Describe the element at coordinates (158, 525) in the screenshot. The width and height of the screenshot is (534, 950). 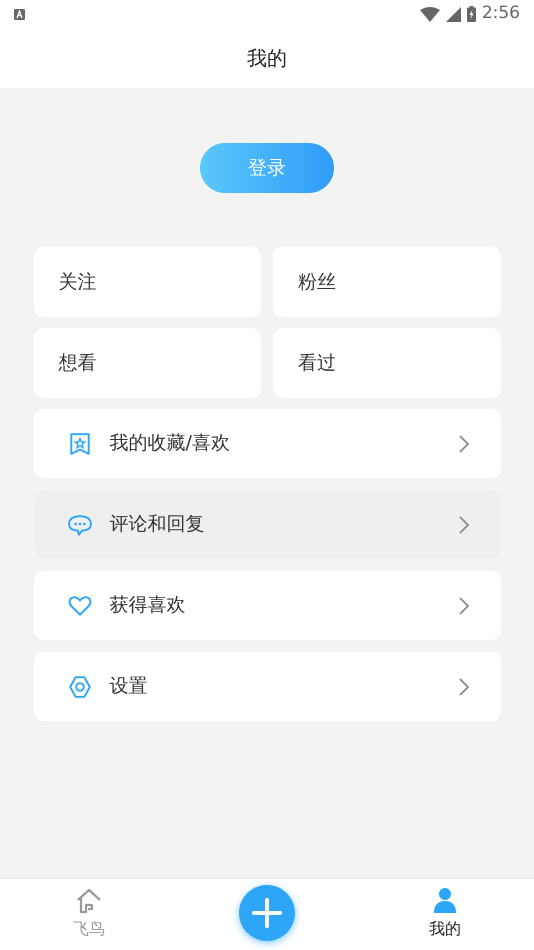
I see `menu-label: 评论和回复` at that location.